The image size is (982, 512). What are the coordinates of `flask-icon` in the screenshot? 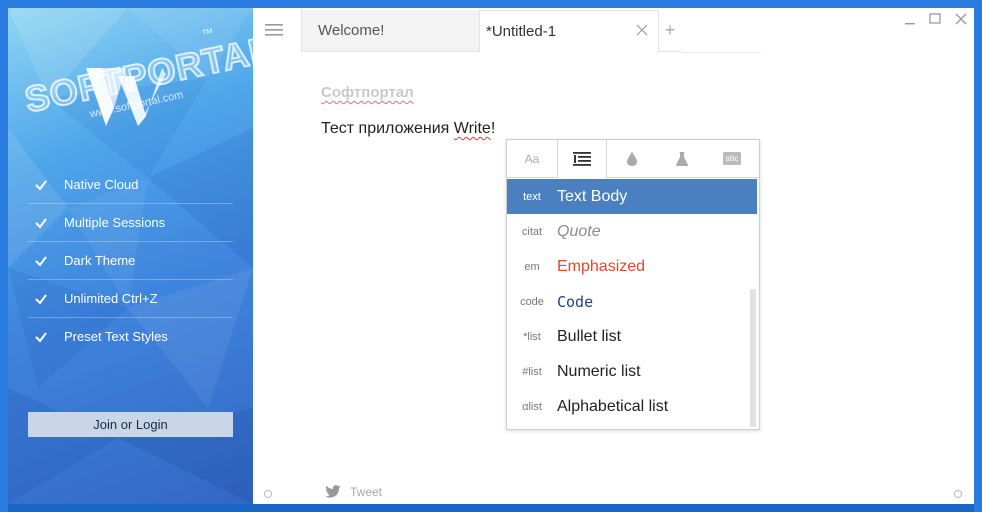 It's located at (682, 158).